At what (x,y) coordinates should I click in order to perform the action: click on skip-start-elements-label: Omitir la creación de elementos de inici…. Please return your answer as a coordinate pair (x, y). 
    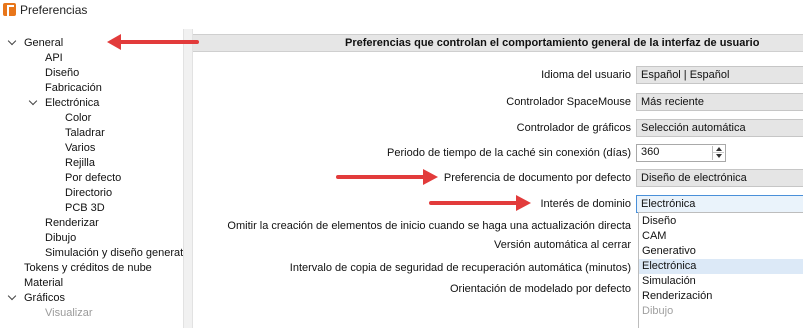
    Looking at the image, I should click on (429, 226).